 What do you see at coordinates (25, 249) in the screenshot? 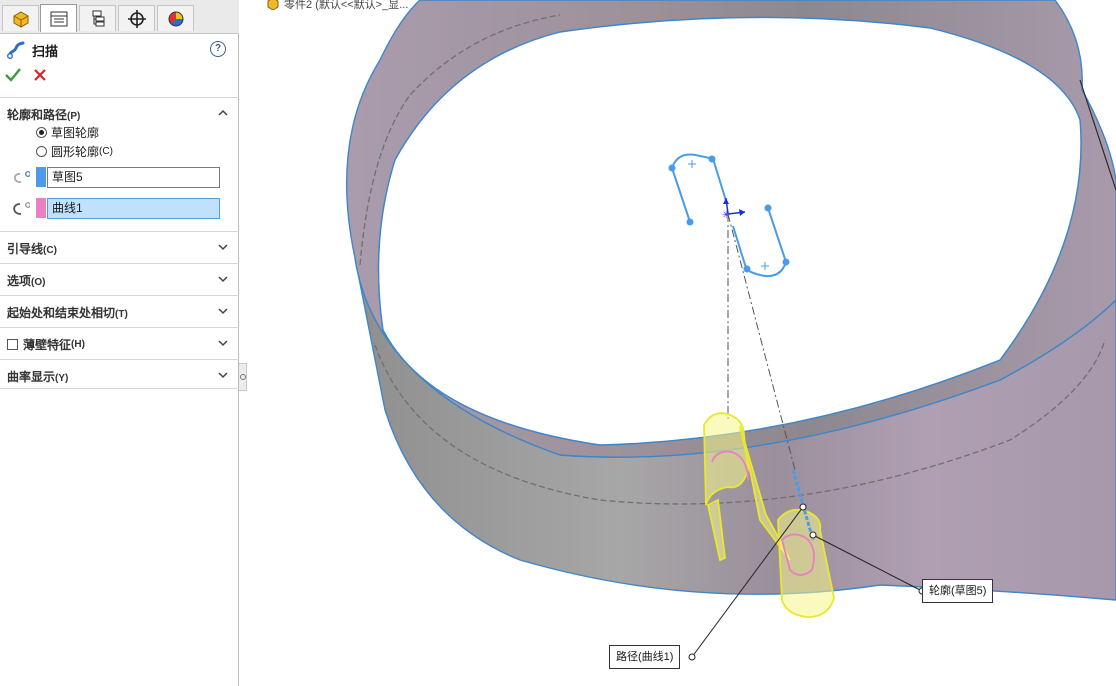
I see `section-guide-curves-label: 引导线` at bounding box center [25, 249].